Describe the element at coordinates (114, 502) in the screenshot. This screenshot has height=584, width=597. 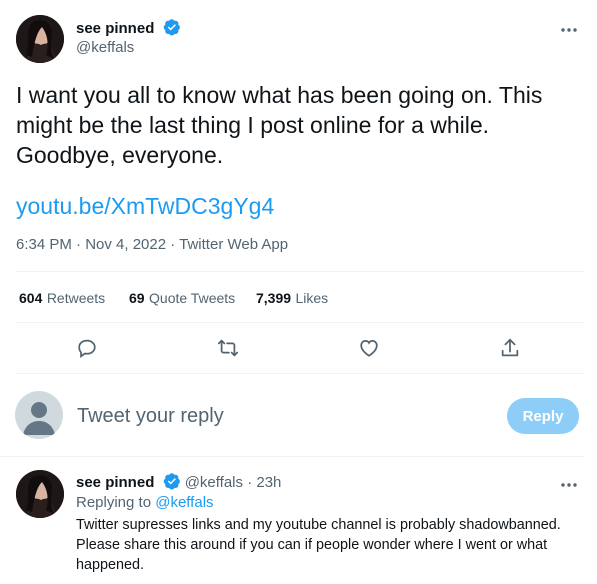
I see `replying-to-prefix: Replying to` at that location.